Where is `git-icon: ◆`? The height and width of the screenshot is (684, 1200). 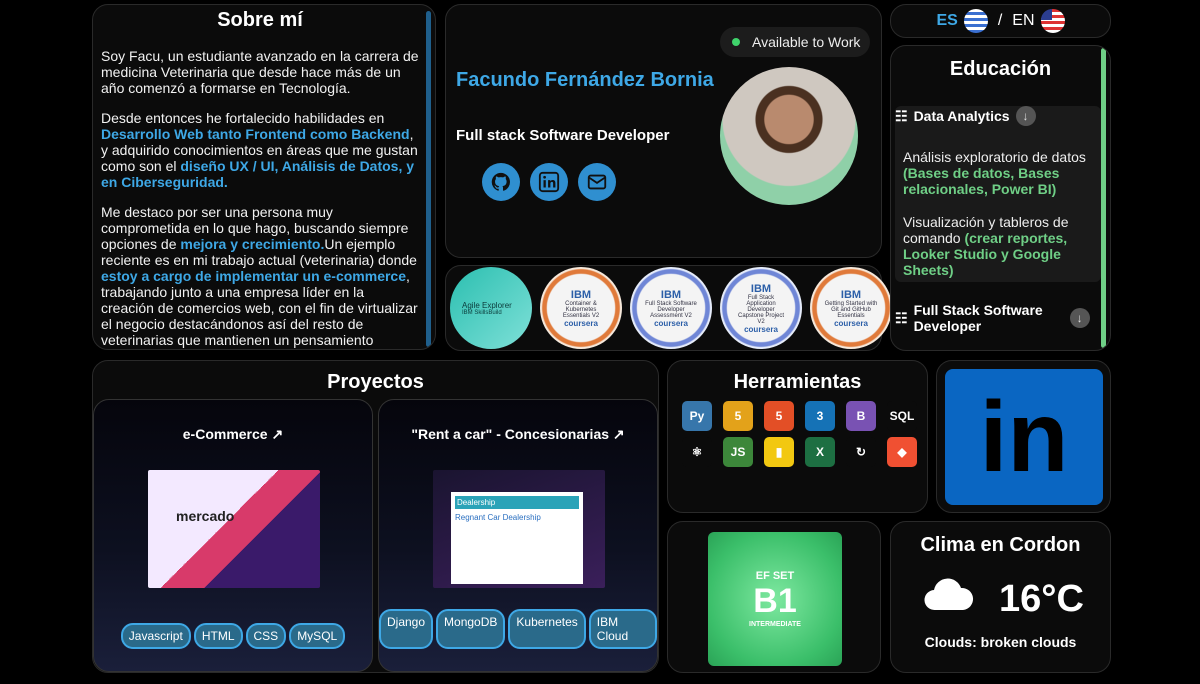 git-icon: ◆ is located at coordinates (902, 452).